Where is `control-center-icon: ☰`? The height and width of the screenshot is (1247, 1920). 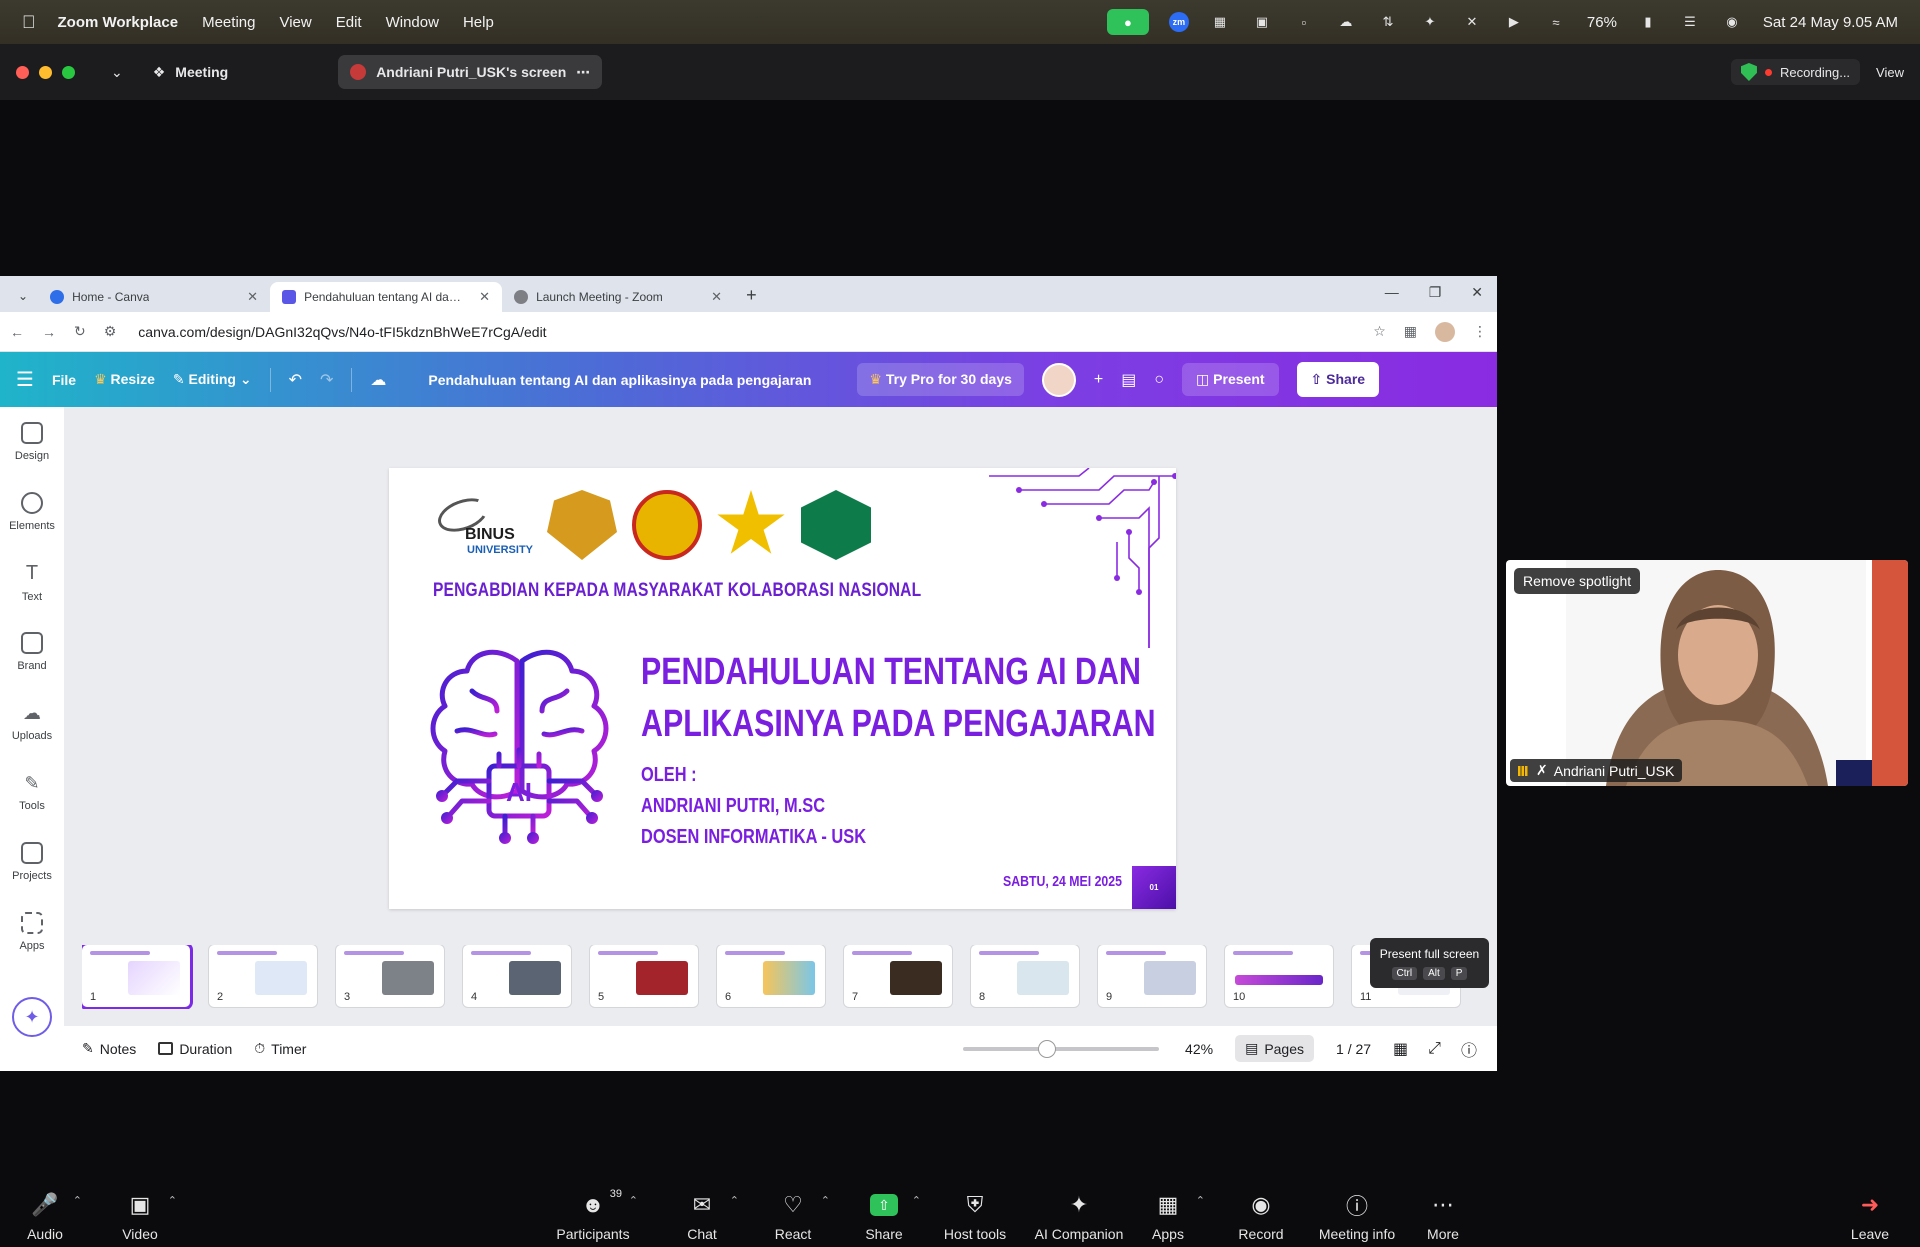
control-center-icon: ☰ is located at coordinates (1690, 22).